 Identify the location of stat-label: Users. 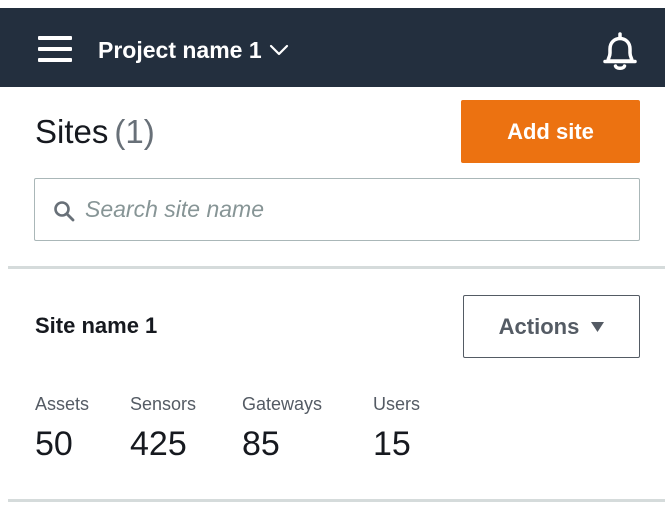
(397, 404).